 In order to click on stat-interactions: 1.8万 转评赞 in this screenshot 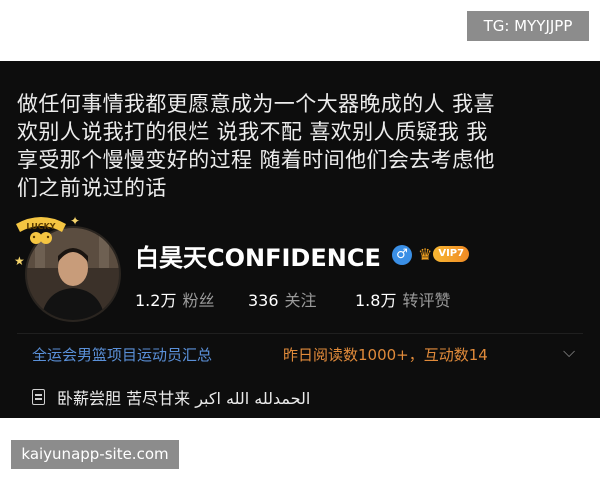, I will do `click(402, 299)`.